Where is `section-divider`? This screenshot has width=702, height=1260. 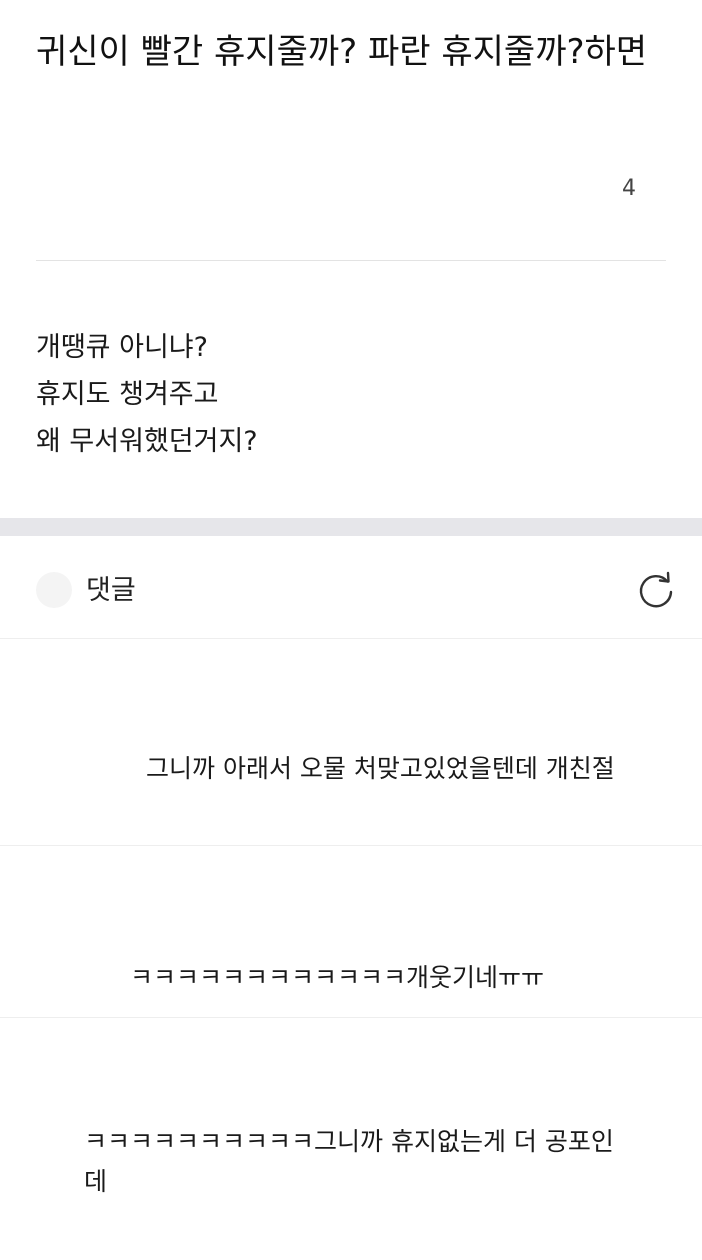
section-divider is located at coordinates (351, 527).